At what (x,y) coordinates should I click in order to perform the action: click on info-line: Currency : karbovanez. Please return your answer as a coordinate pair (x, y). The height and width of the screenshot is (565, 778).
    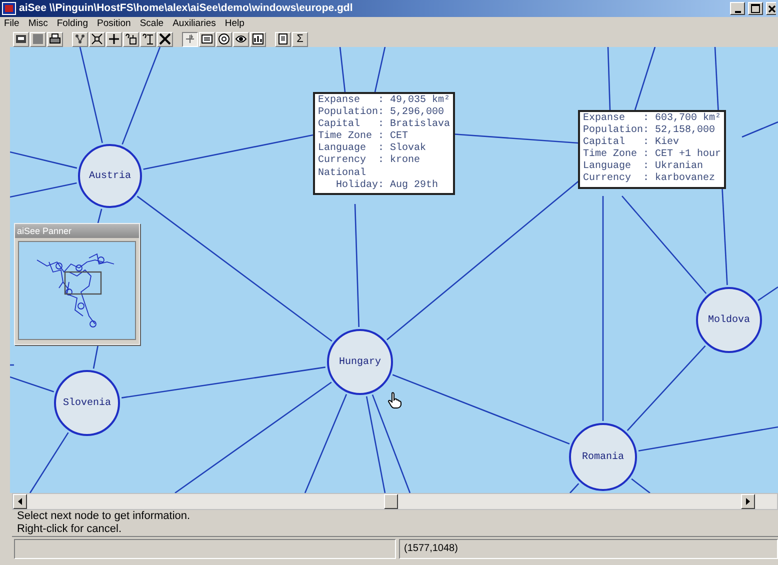
    Looking at the image, I should click on (649, 179).